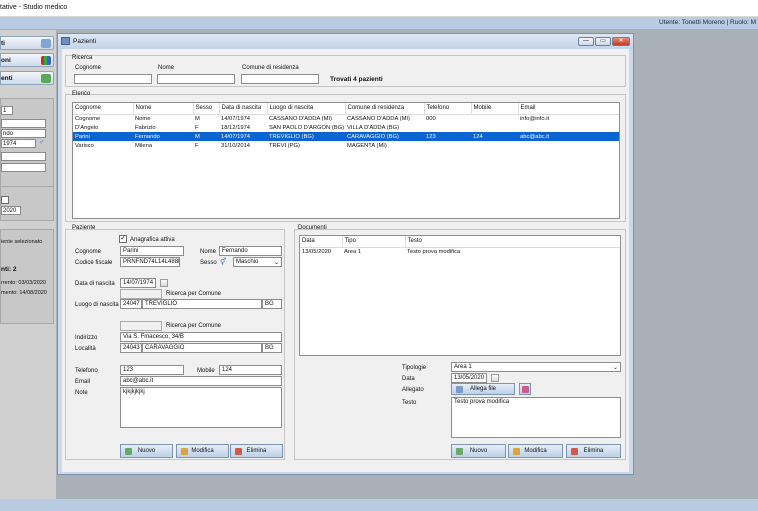  I want to click on patient-new-button: Nuovo, so click(146, 451).